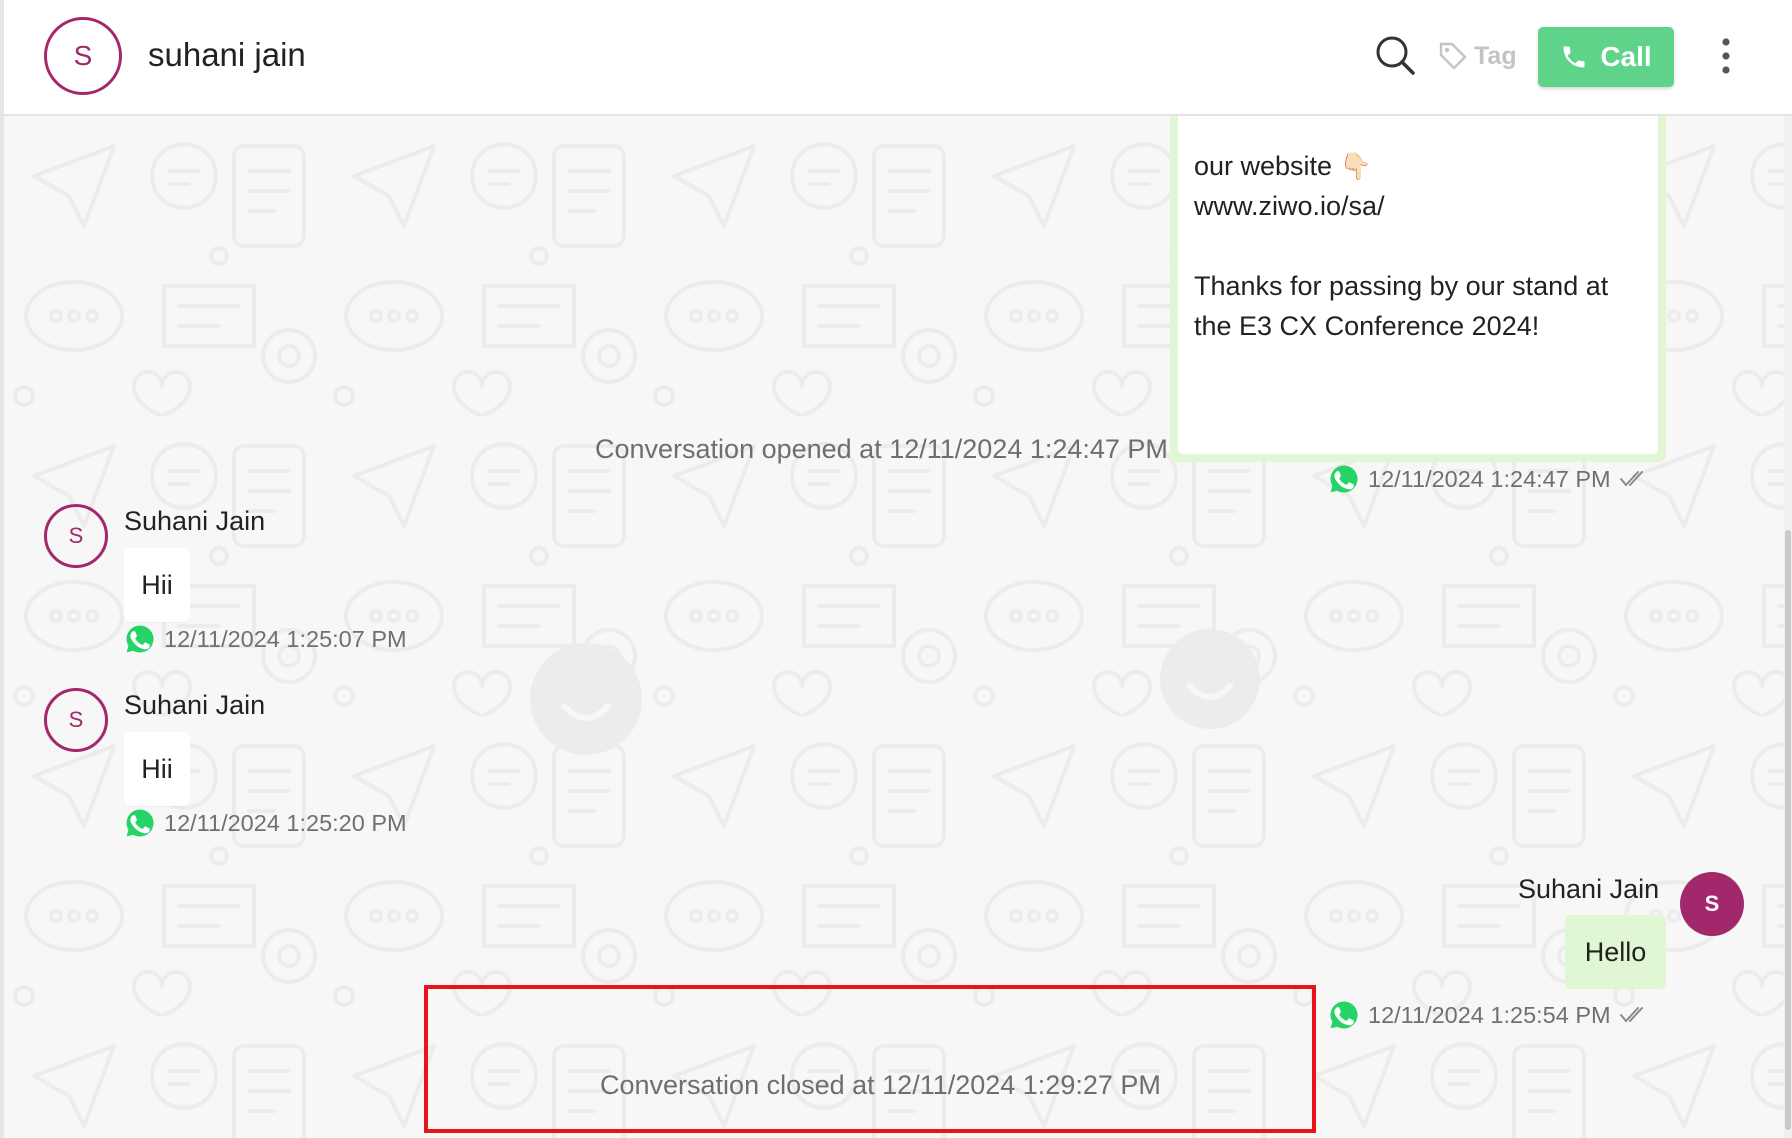 The width and height of the screenshot is (1792, 1138). I want to click on tag-button: Tag, so click(1477, 56).